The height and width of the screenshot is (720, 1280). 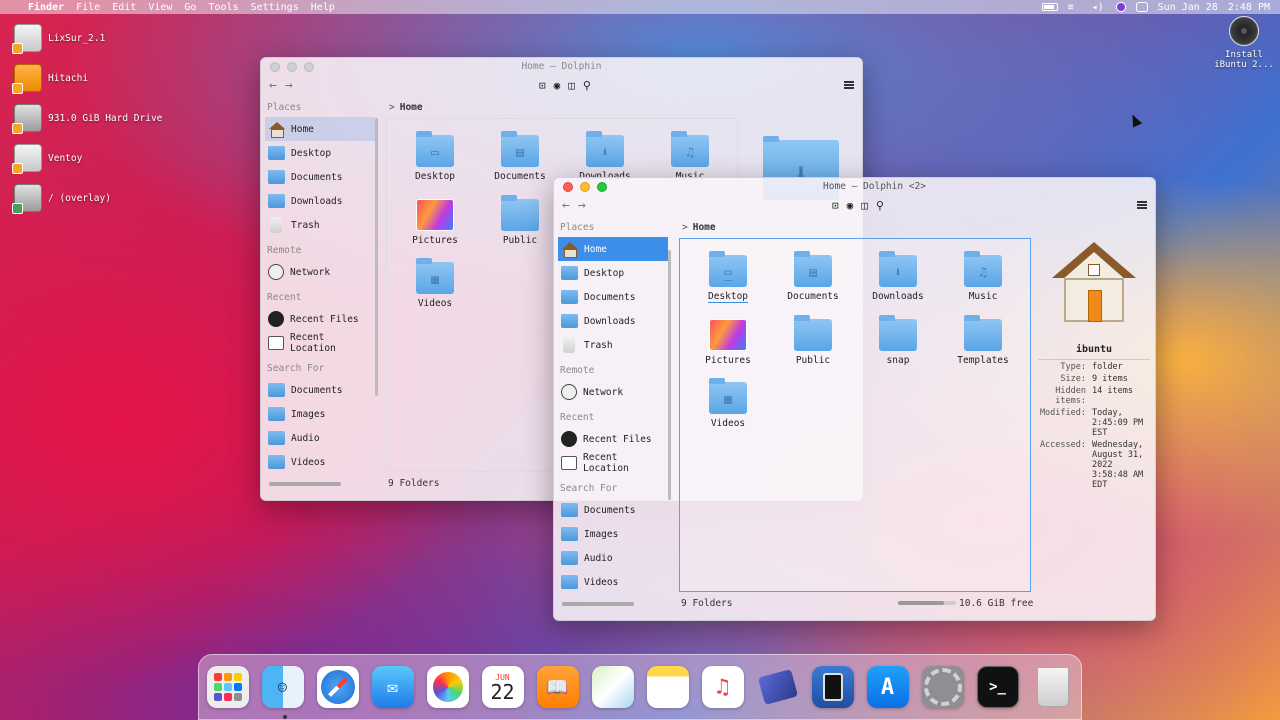 What do you see at coordinates (669, 375) in the screenshot?
I see `sidebar-scrollbar` at bounding box center [669, 375].